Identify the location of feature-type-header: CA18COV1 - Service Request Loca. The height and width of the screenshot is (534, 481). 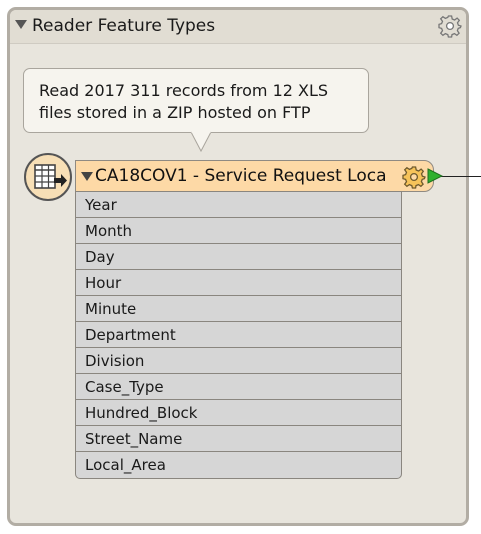
(254, 176).